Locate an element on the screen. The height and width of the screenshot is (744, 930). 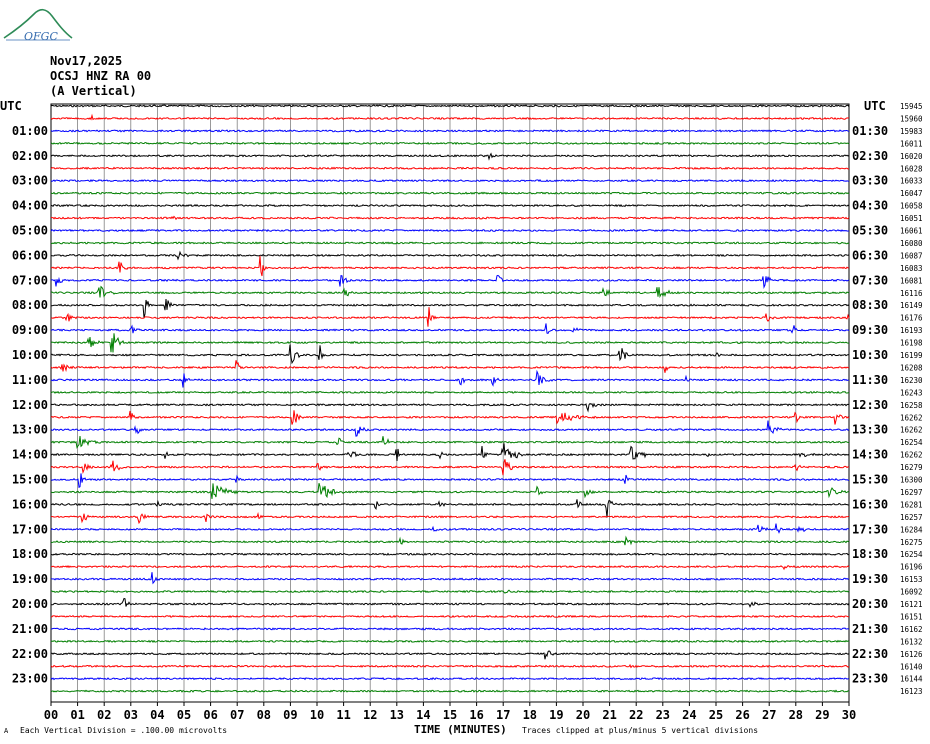
x-tick-label: 03 is located at coordinates (131, 715).